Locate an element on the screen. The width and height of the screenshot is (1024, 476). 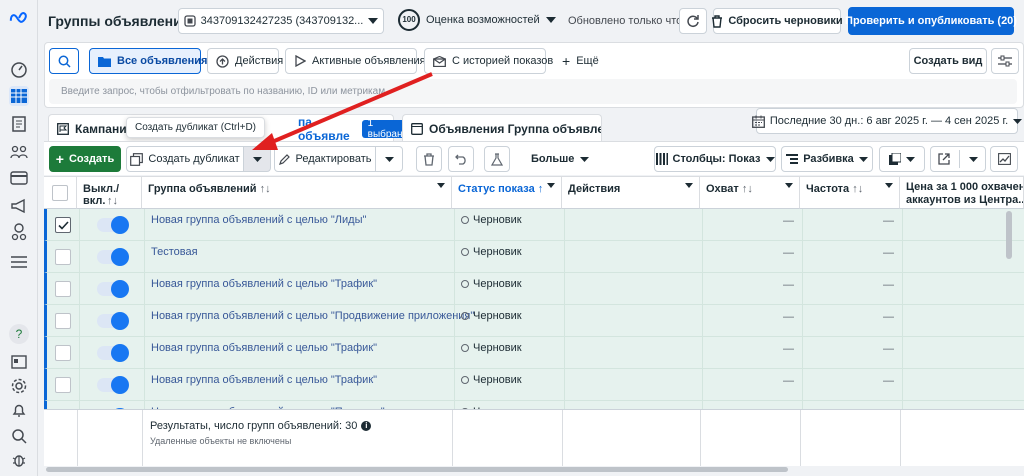
search-icon is located at coordinates (19, 436).